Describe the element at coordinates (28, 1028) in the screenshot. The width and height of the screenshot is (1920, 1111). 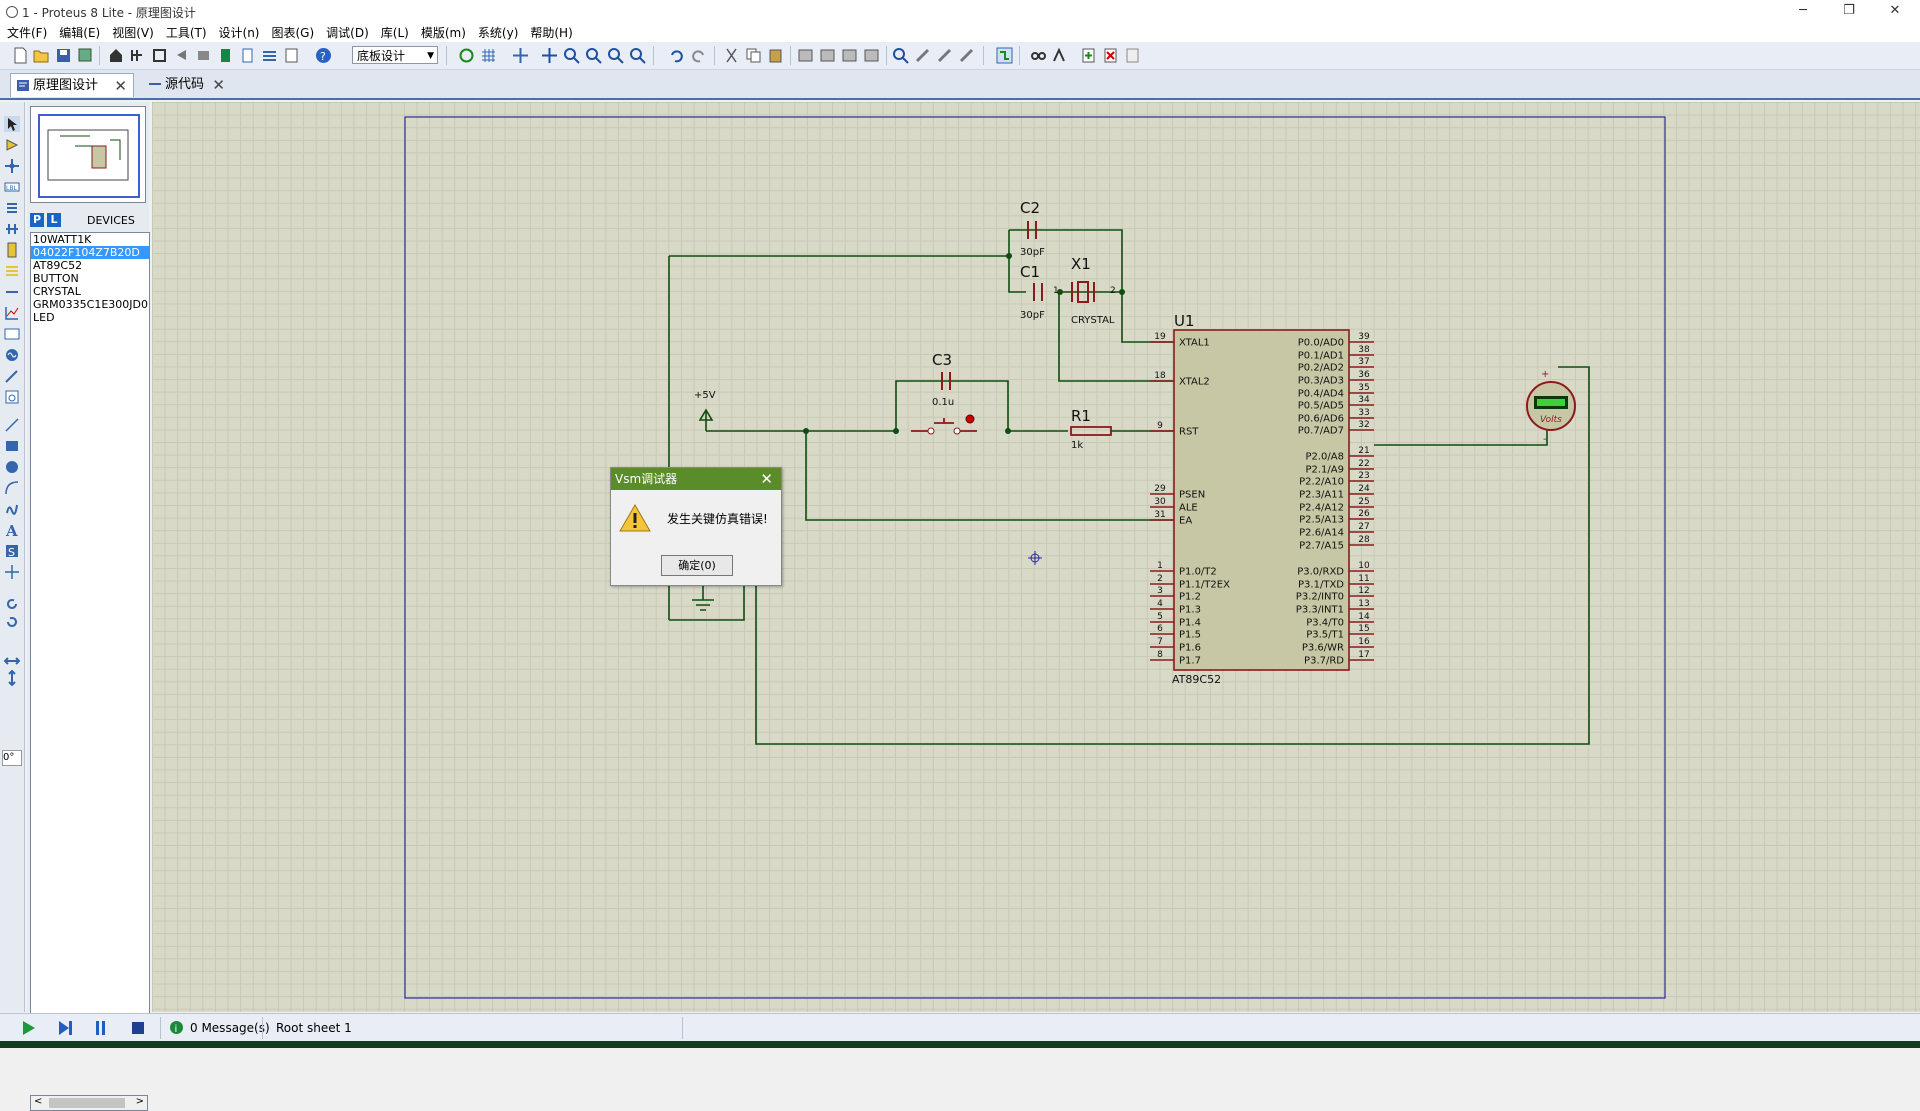
I see `play-icon` at that location.